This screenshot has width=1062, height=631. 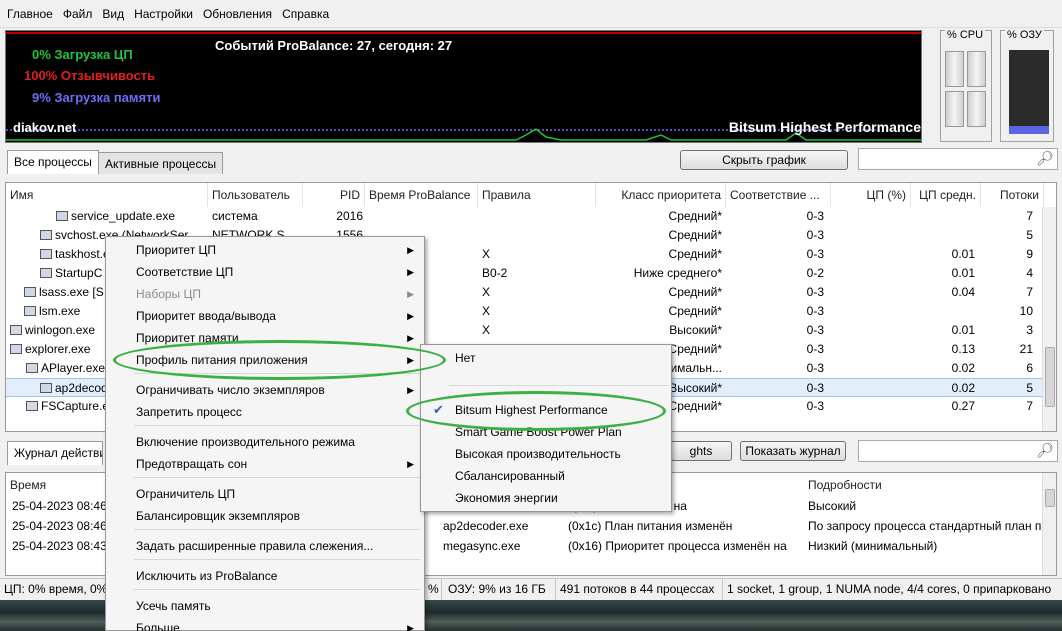 I want to click on menu-item-cpu-affinity: Соответствие ЦП ▶, so click(x=264, y=272).